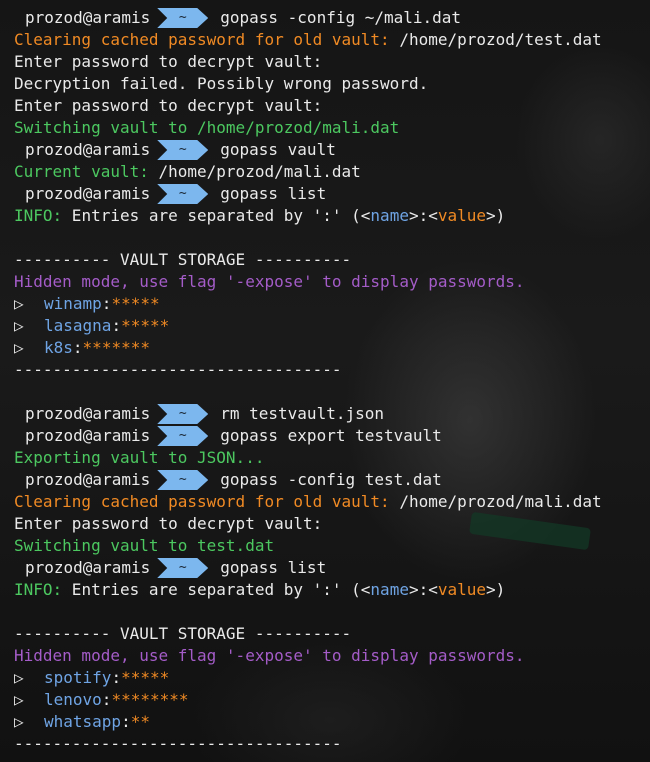  I want to click on info-text: >:<, so click(423, 589).